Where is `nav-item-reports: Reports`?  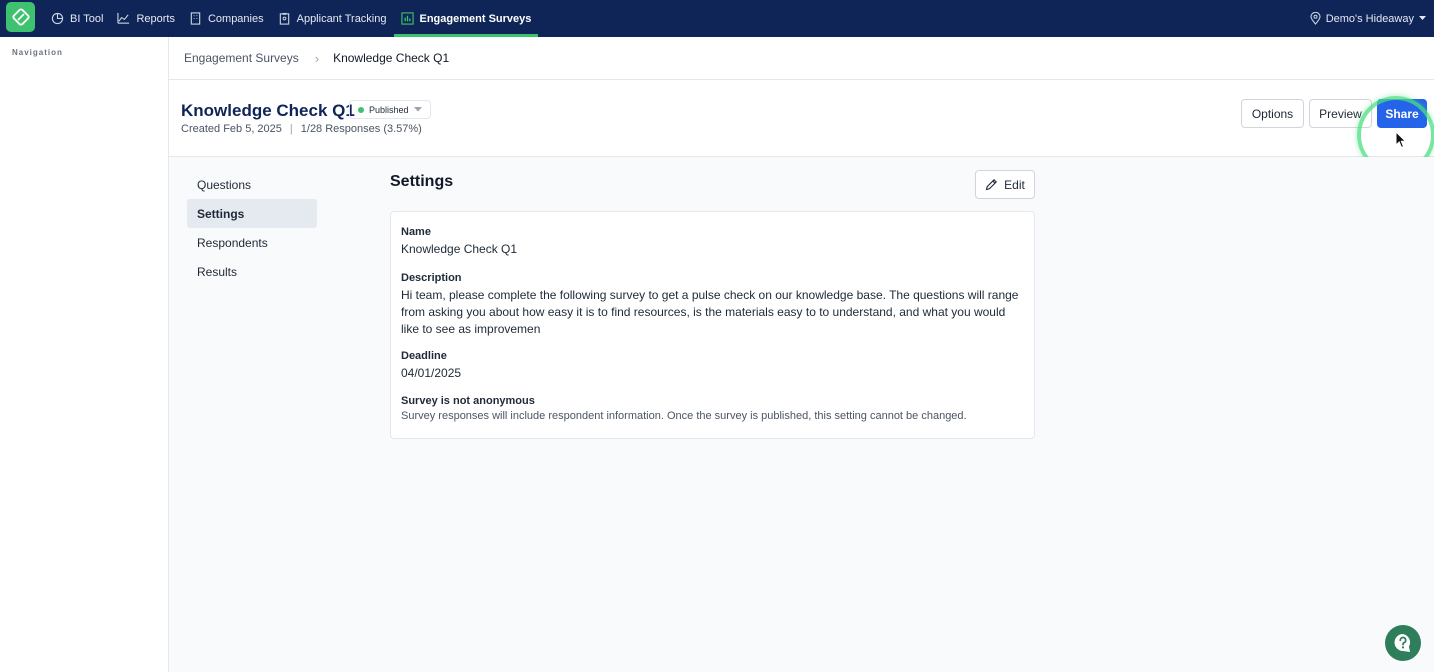
nav-item-reports: Reports is located at coordinates (146, 18).